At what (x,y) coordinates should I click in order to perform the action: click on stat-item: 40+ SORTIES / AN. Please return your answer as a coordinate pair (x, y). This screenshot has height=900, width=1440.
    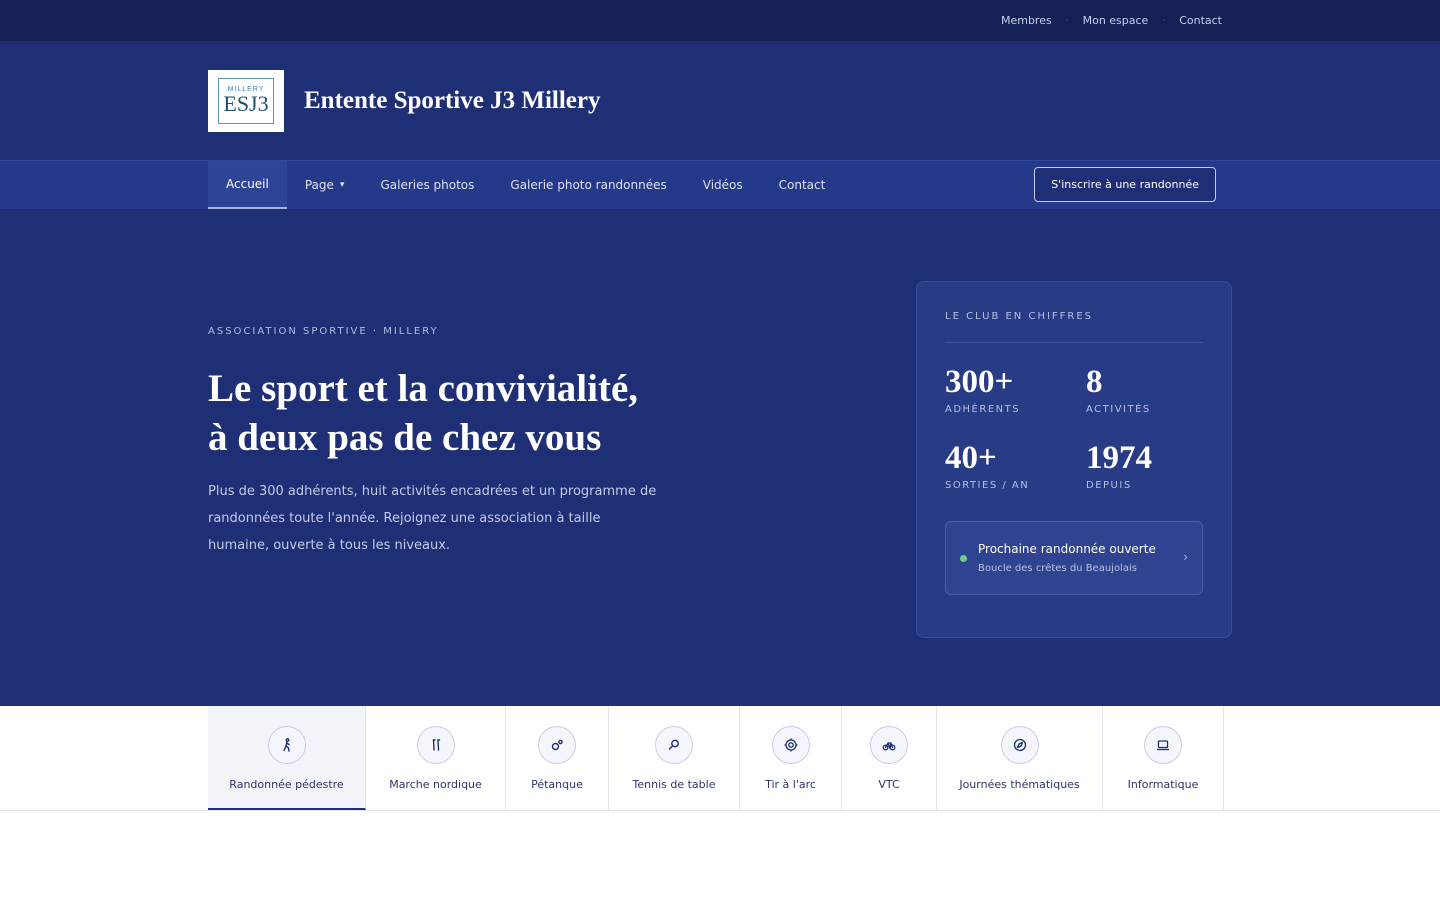
    Looking at the image, I should click on (1015, 465).